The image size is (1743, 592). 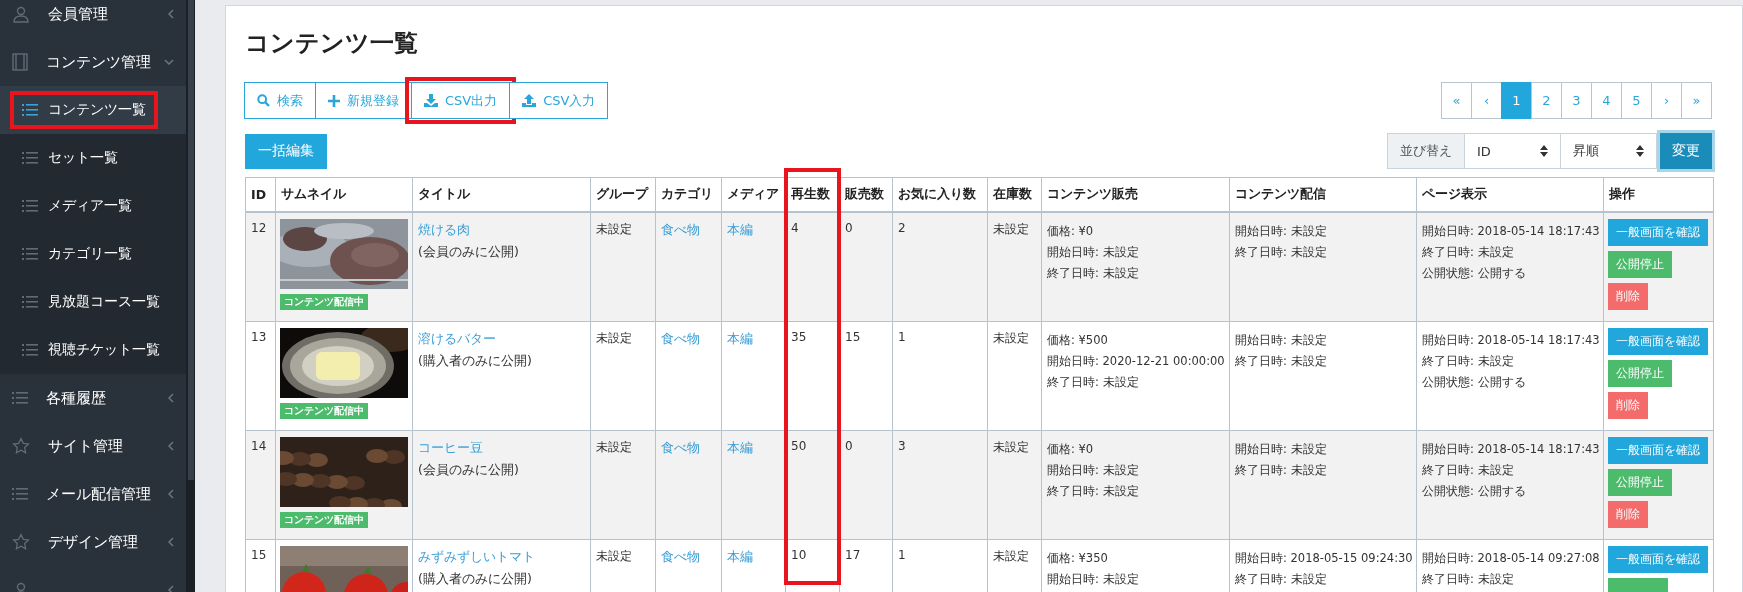 I want to click on toolbar-button: CSV出力, so click(x=461, y=100).